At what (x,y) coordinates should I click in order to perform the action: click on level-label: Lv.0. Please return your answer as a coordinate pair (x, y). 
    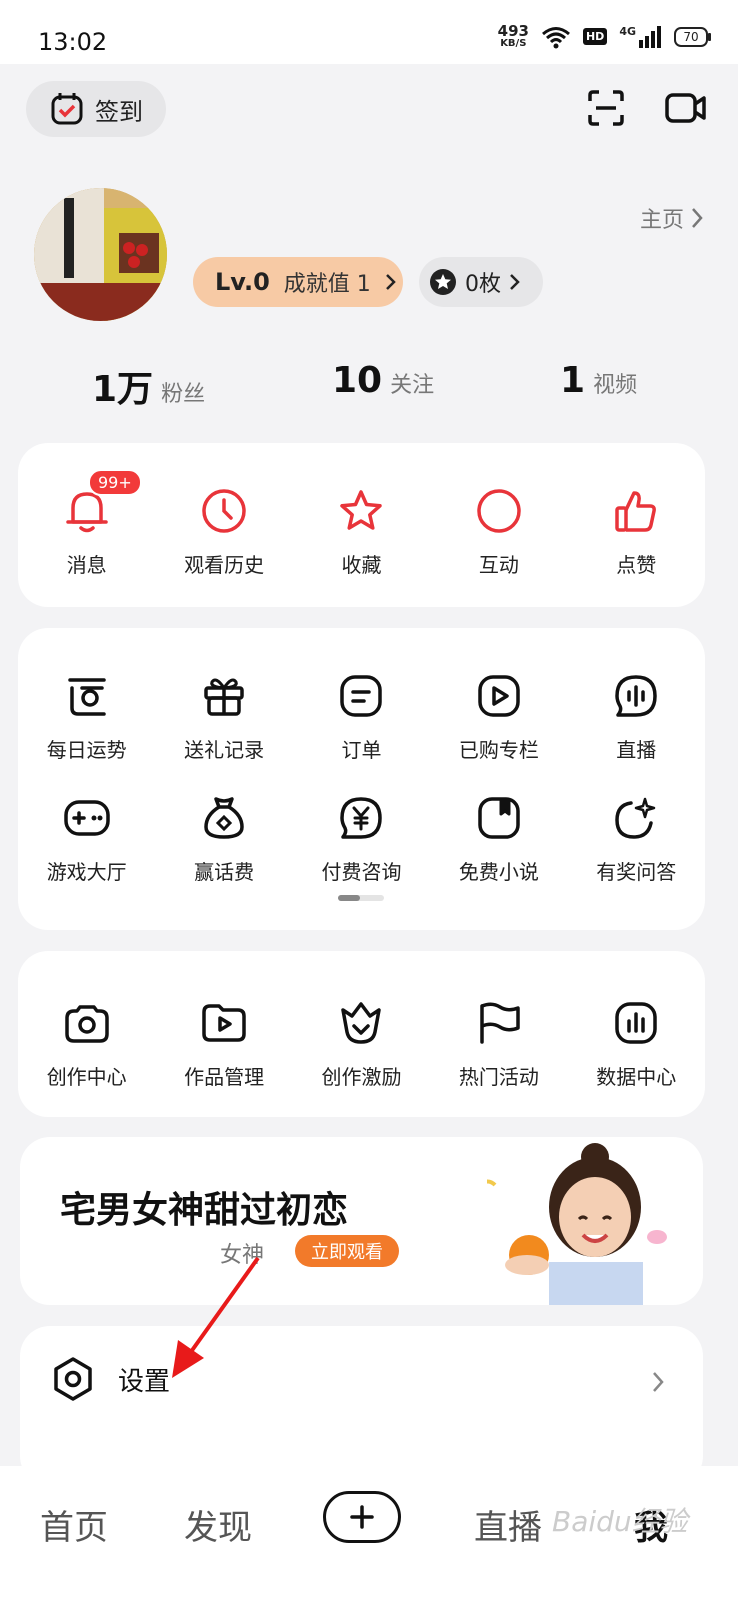
    Looking at the image, I should click on (242, 282).